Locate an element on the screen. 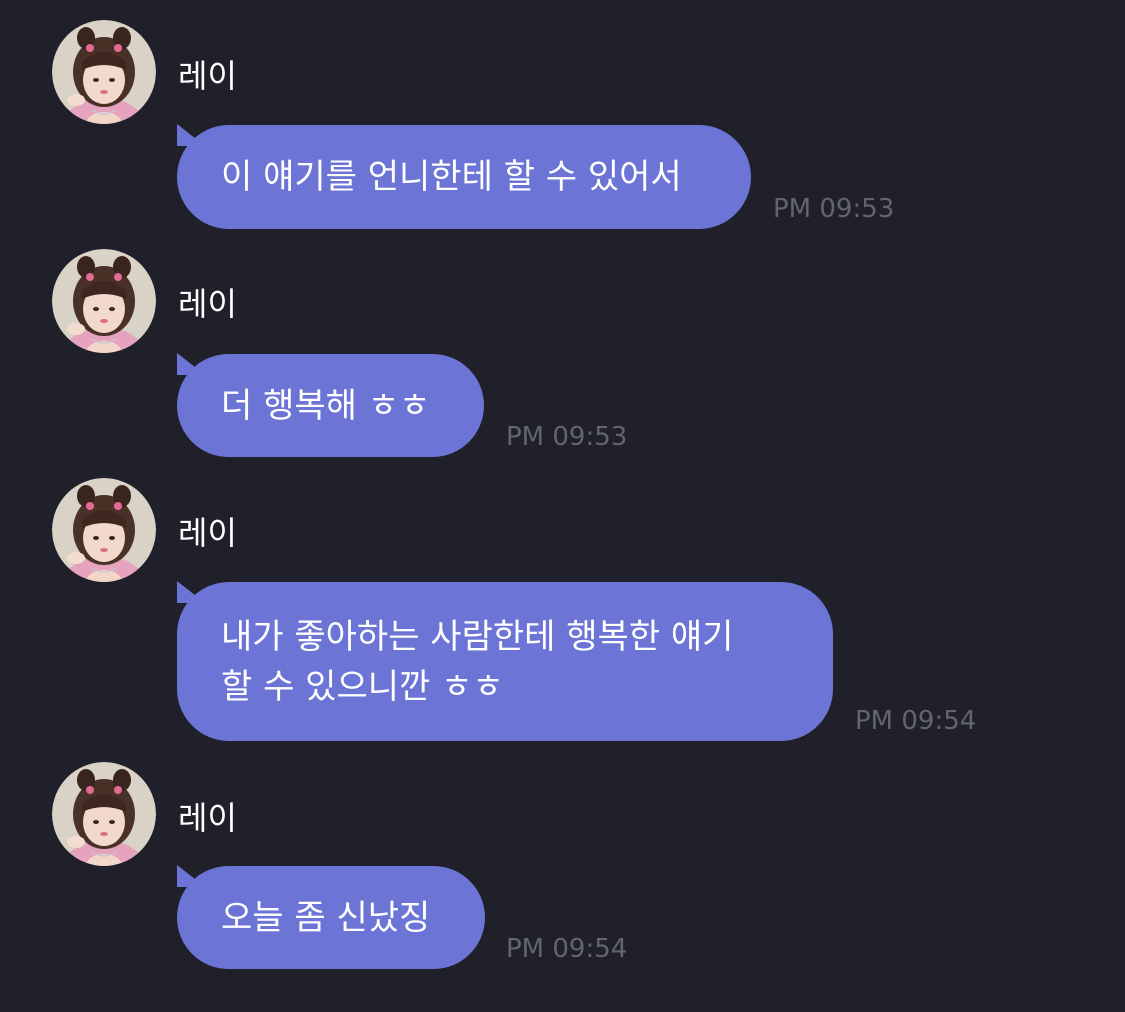 The image size is (1125, 1012). message-text: 오늘 좀 신났징 is located at coordinates (326, 917).